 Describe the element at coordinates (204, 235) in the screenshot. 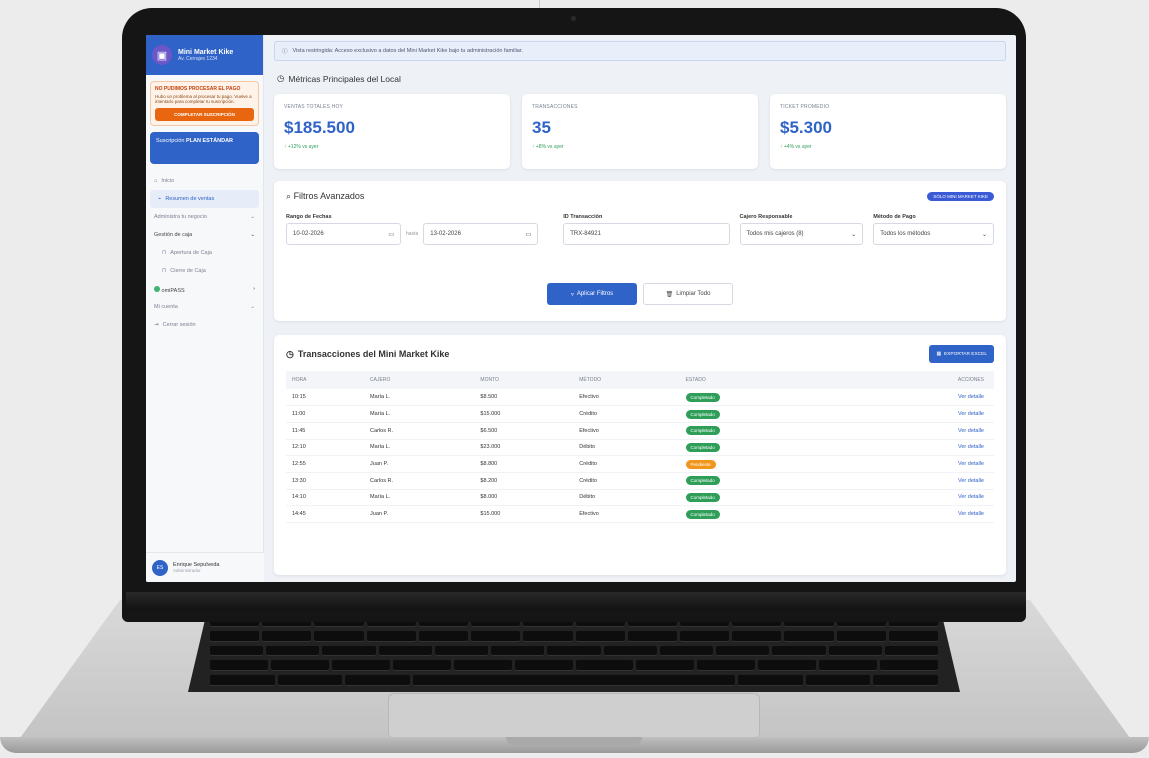

I see `sidebar-section-cash: Gestión de caja ⌄` at that location.